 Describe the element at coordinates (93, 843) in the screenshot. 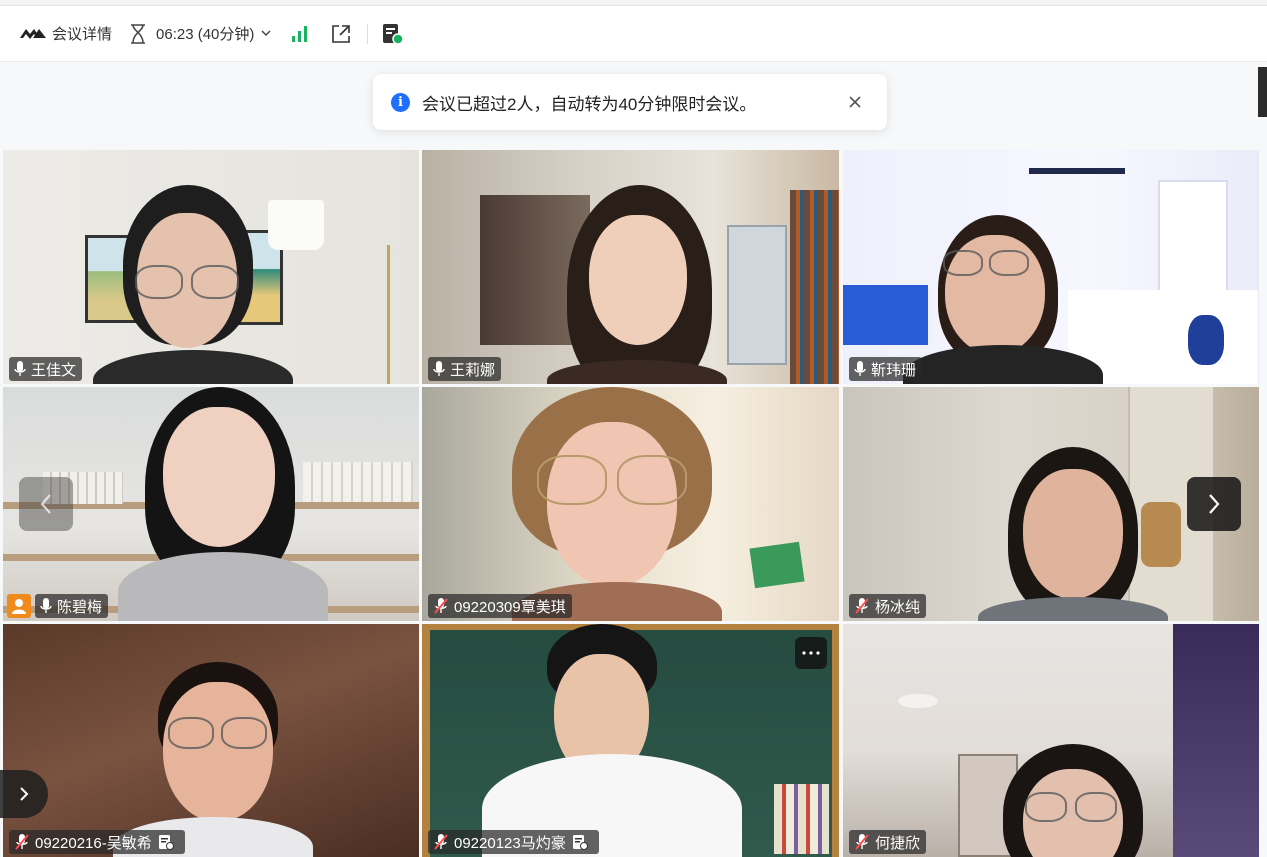

I see `participant-name: 09220216-吴敏希` at that location.